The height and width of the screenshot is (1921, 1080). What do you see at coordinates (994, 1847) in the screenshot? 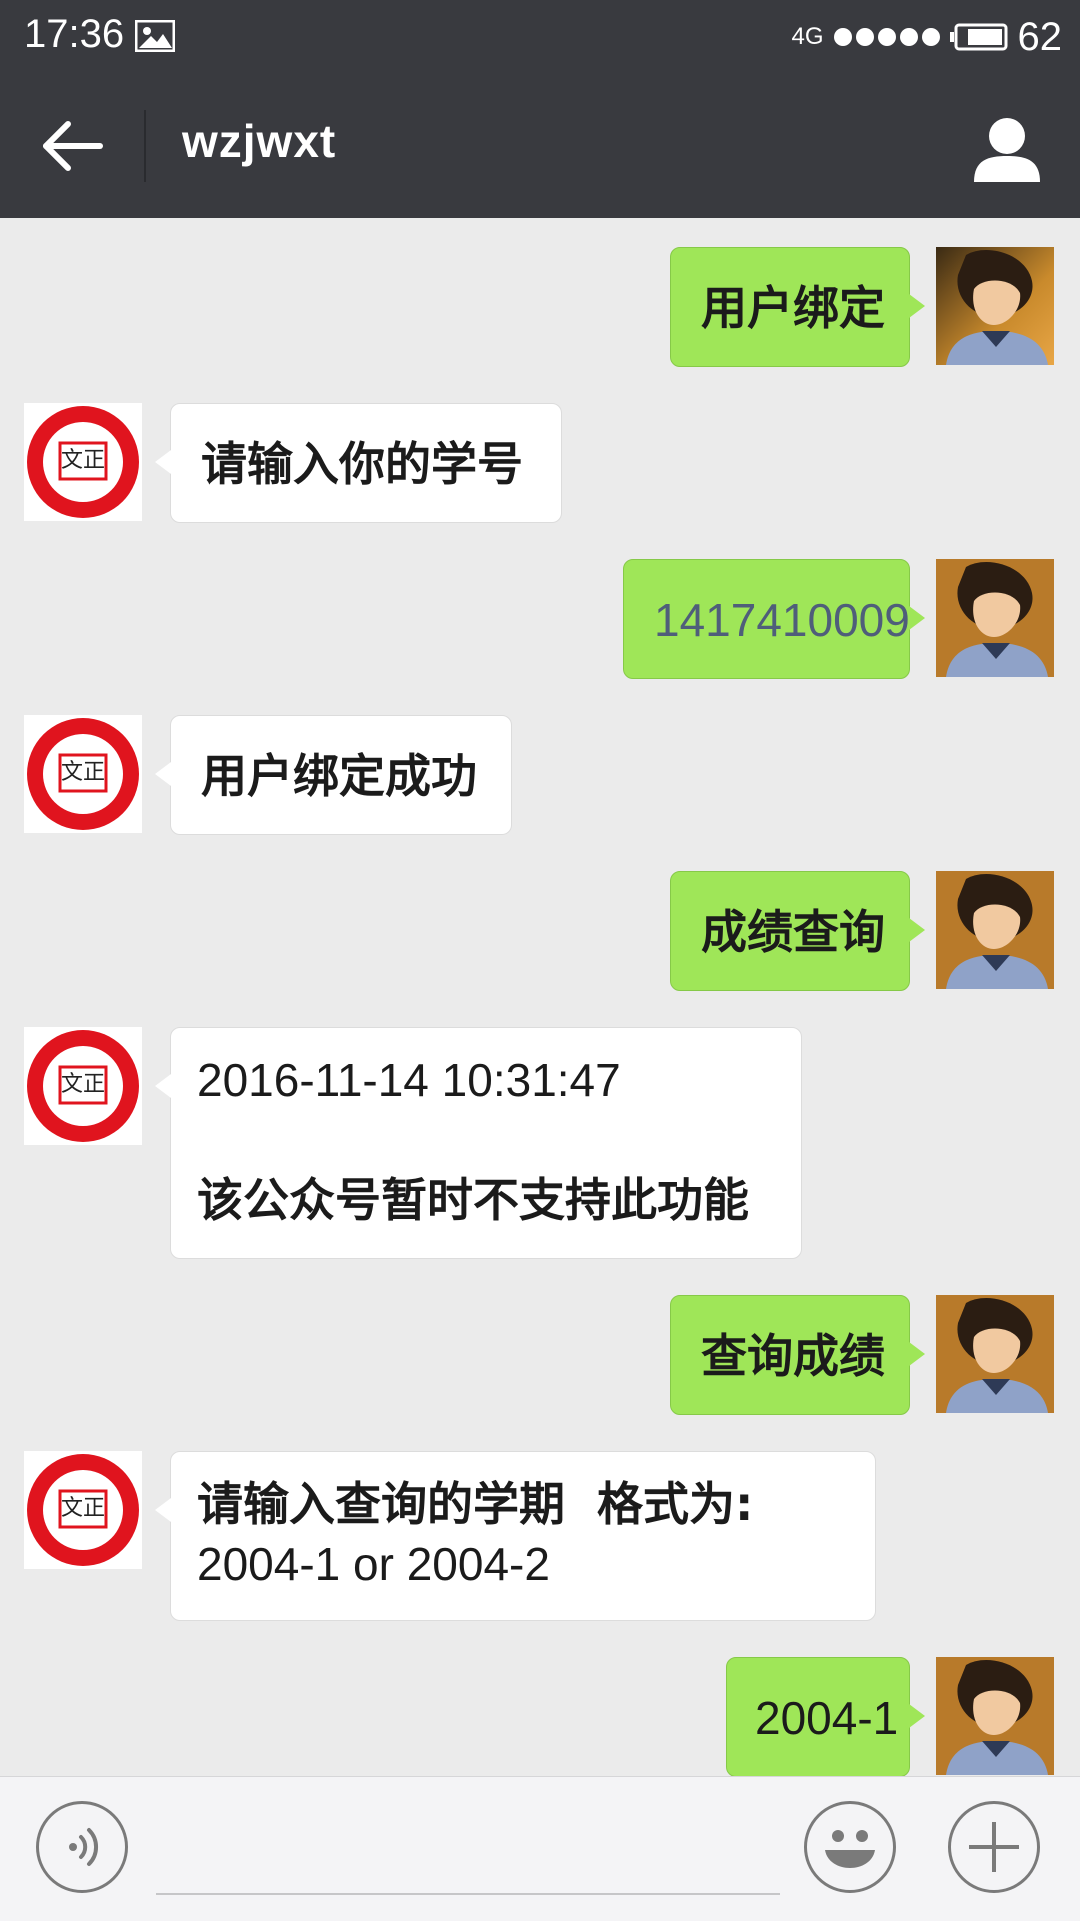
I see `plus-icon` at bounding box center [994, 1847].